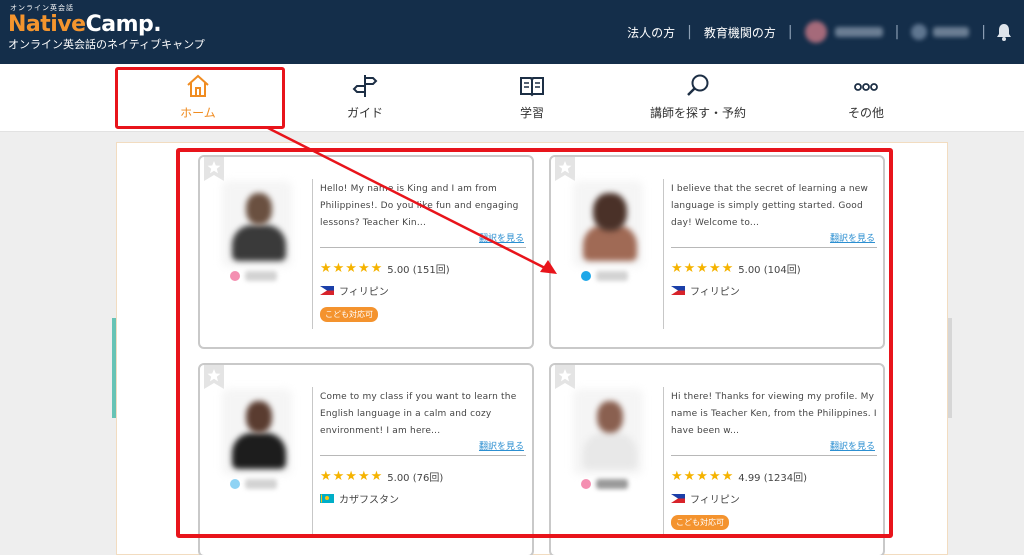 This screenshot has height=555, width=1024. What do you see at coordinates (919, 32) in the screenshot?
I see `coin-icon` at bounding box center [919, 32].